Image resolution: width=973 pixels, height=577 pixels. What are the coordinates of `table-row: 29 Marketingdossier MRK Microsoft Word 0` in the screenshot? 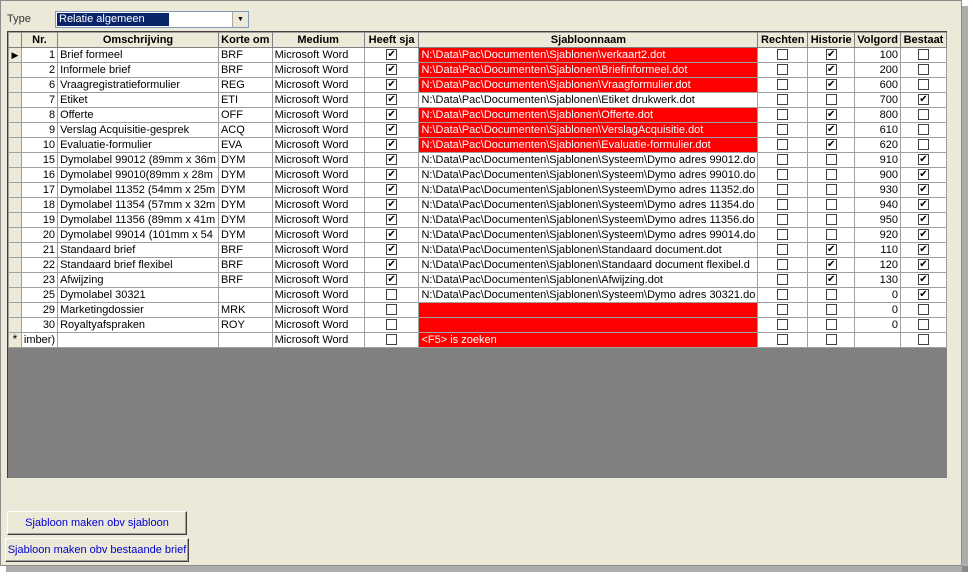 It's located at (477, 310).